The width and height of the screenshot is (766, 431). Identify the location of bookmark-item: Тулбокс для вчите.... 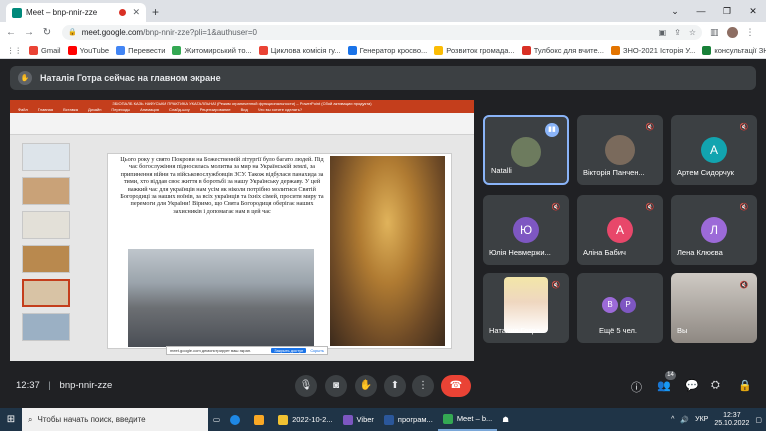
(562, 50).